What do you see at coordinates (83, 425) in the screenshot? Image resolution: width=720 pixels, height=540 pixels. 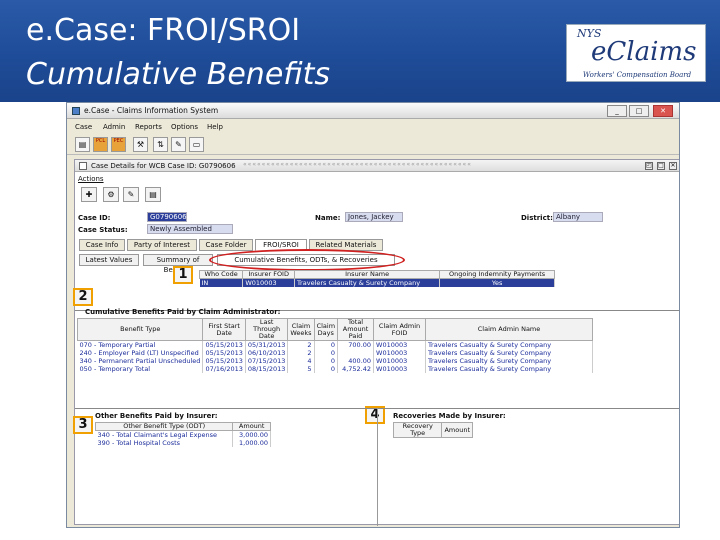 I see `callout-3: 3` at bounding box center [83, 425].